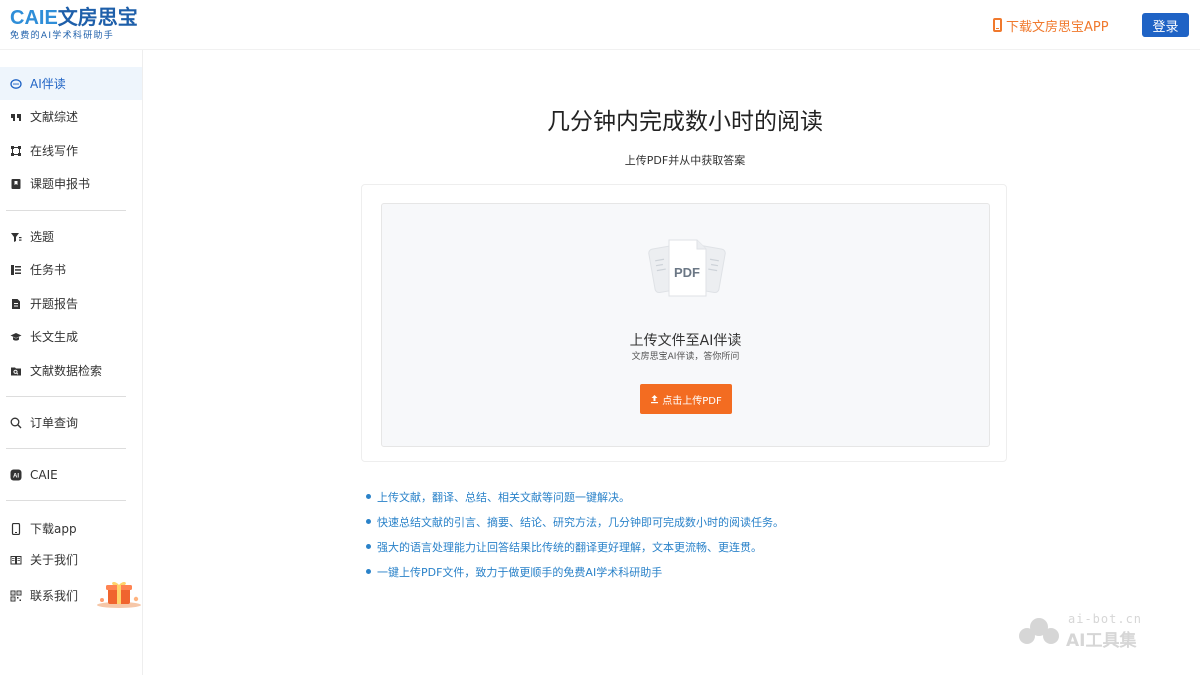  What do you see at coordinates (16, 270) in the screenshot?
I see `list-icon` at bounding box center [16, 270].